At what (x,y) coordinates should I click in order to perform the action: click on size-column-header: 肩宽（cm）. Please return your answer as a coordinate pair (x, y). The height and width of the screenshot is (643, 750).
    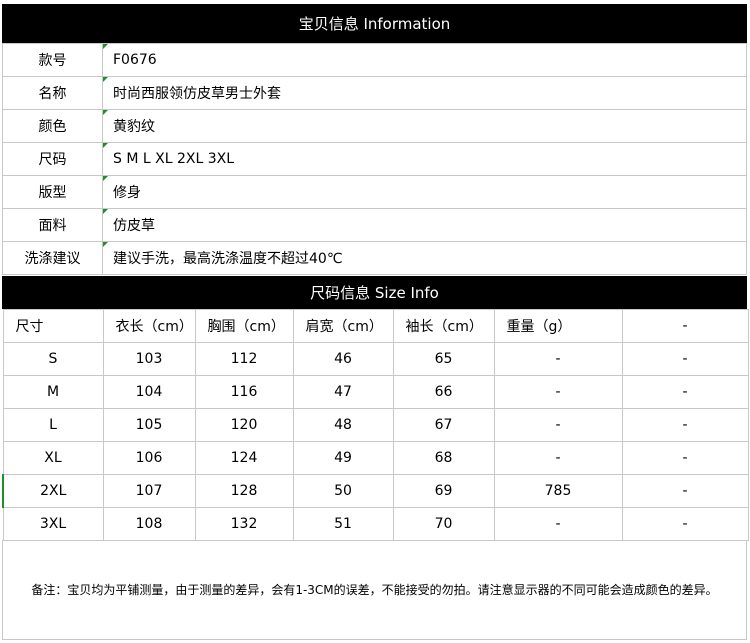
    Looking at the image, I should click on (343, 326).